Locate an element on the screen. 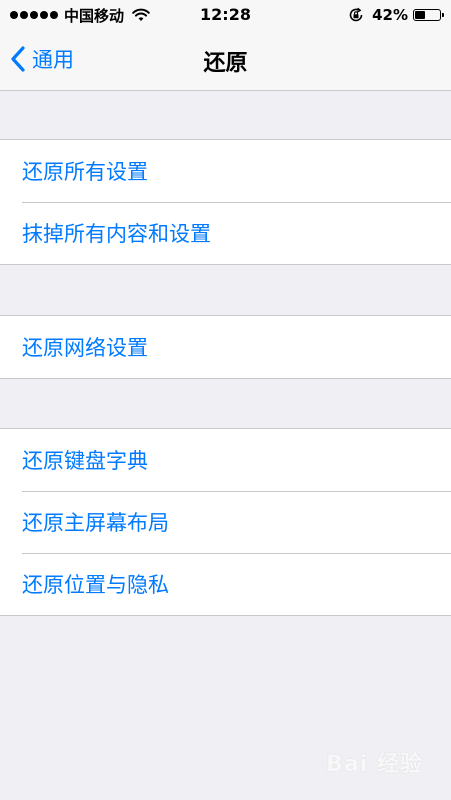  reset-group-2: 还原网络设置 is located at coordinates (225, 347).